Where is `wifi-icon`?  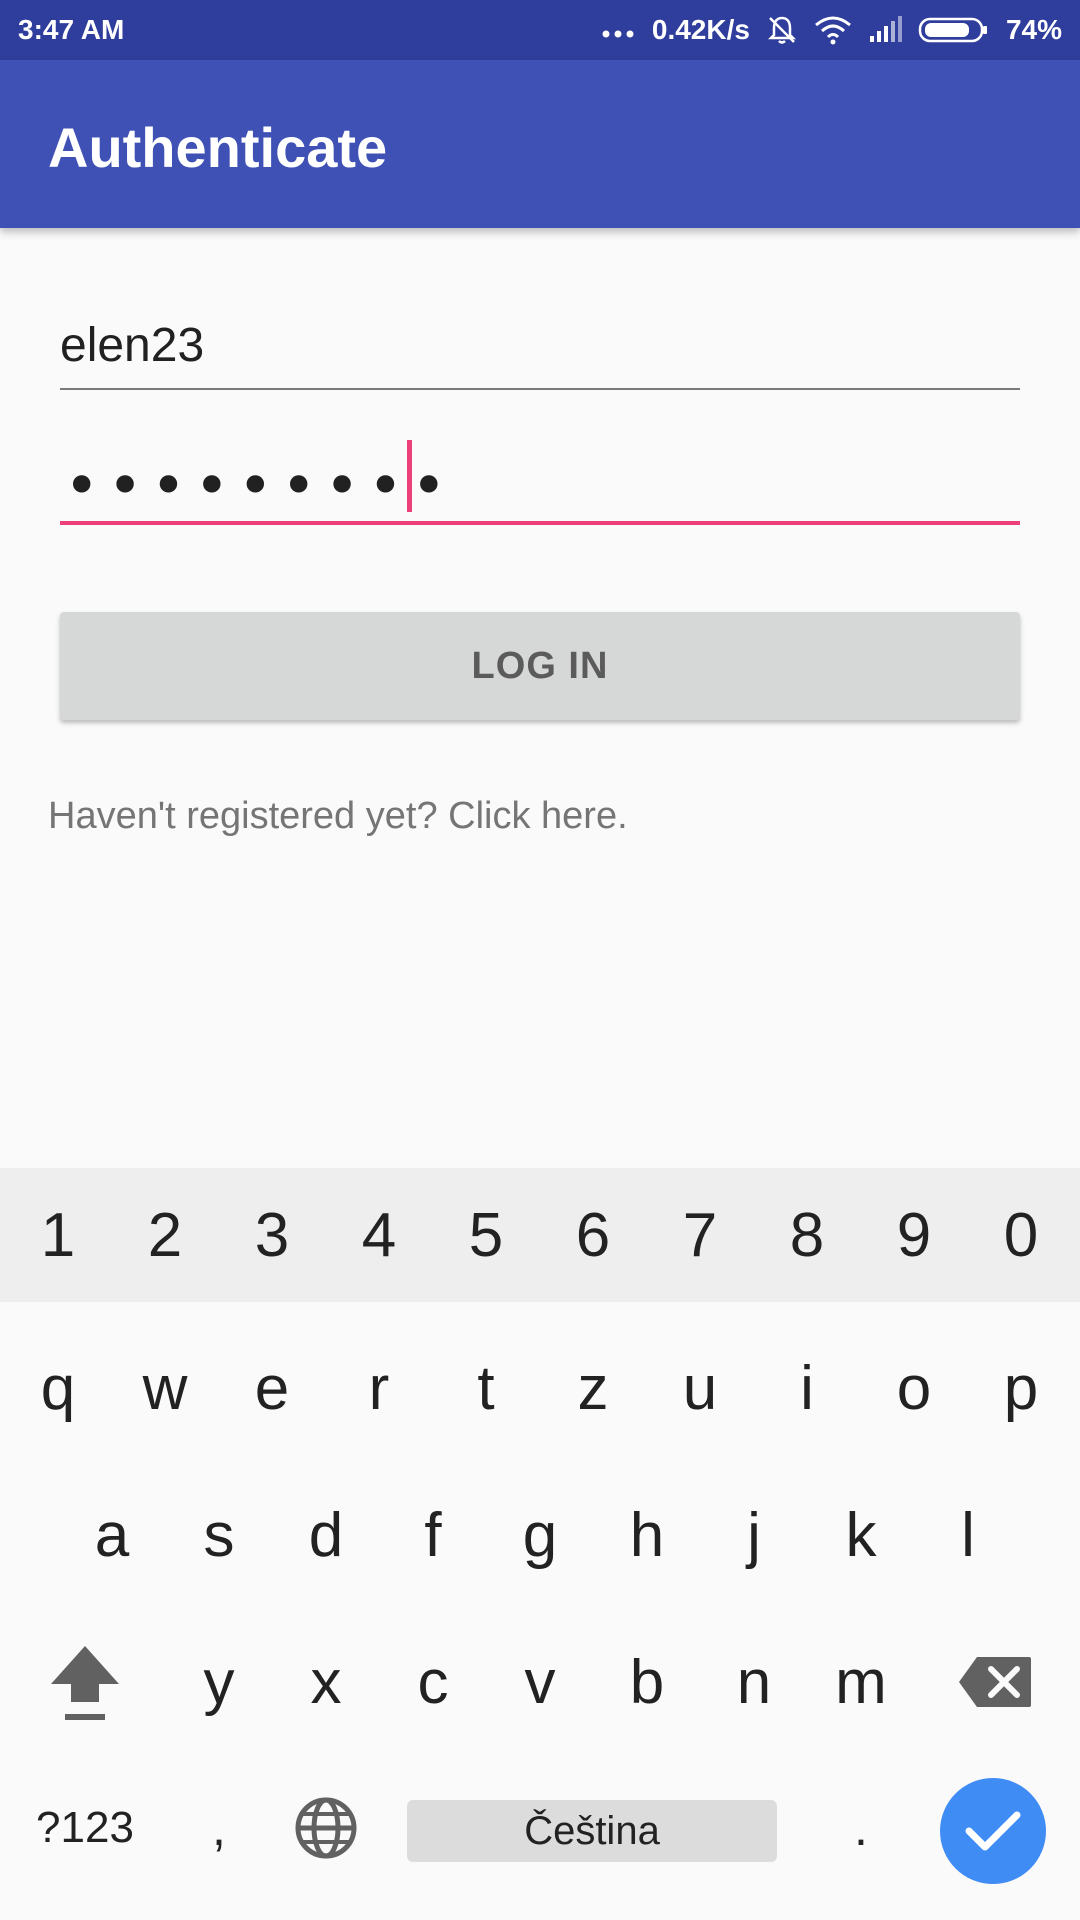 wifi-icon is located at coordinates (833, 30).